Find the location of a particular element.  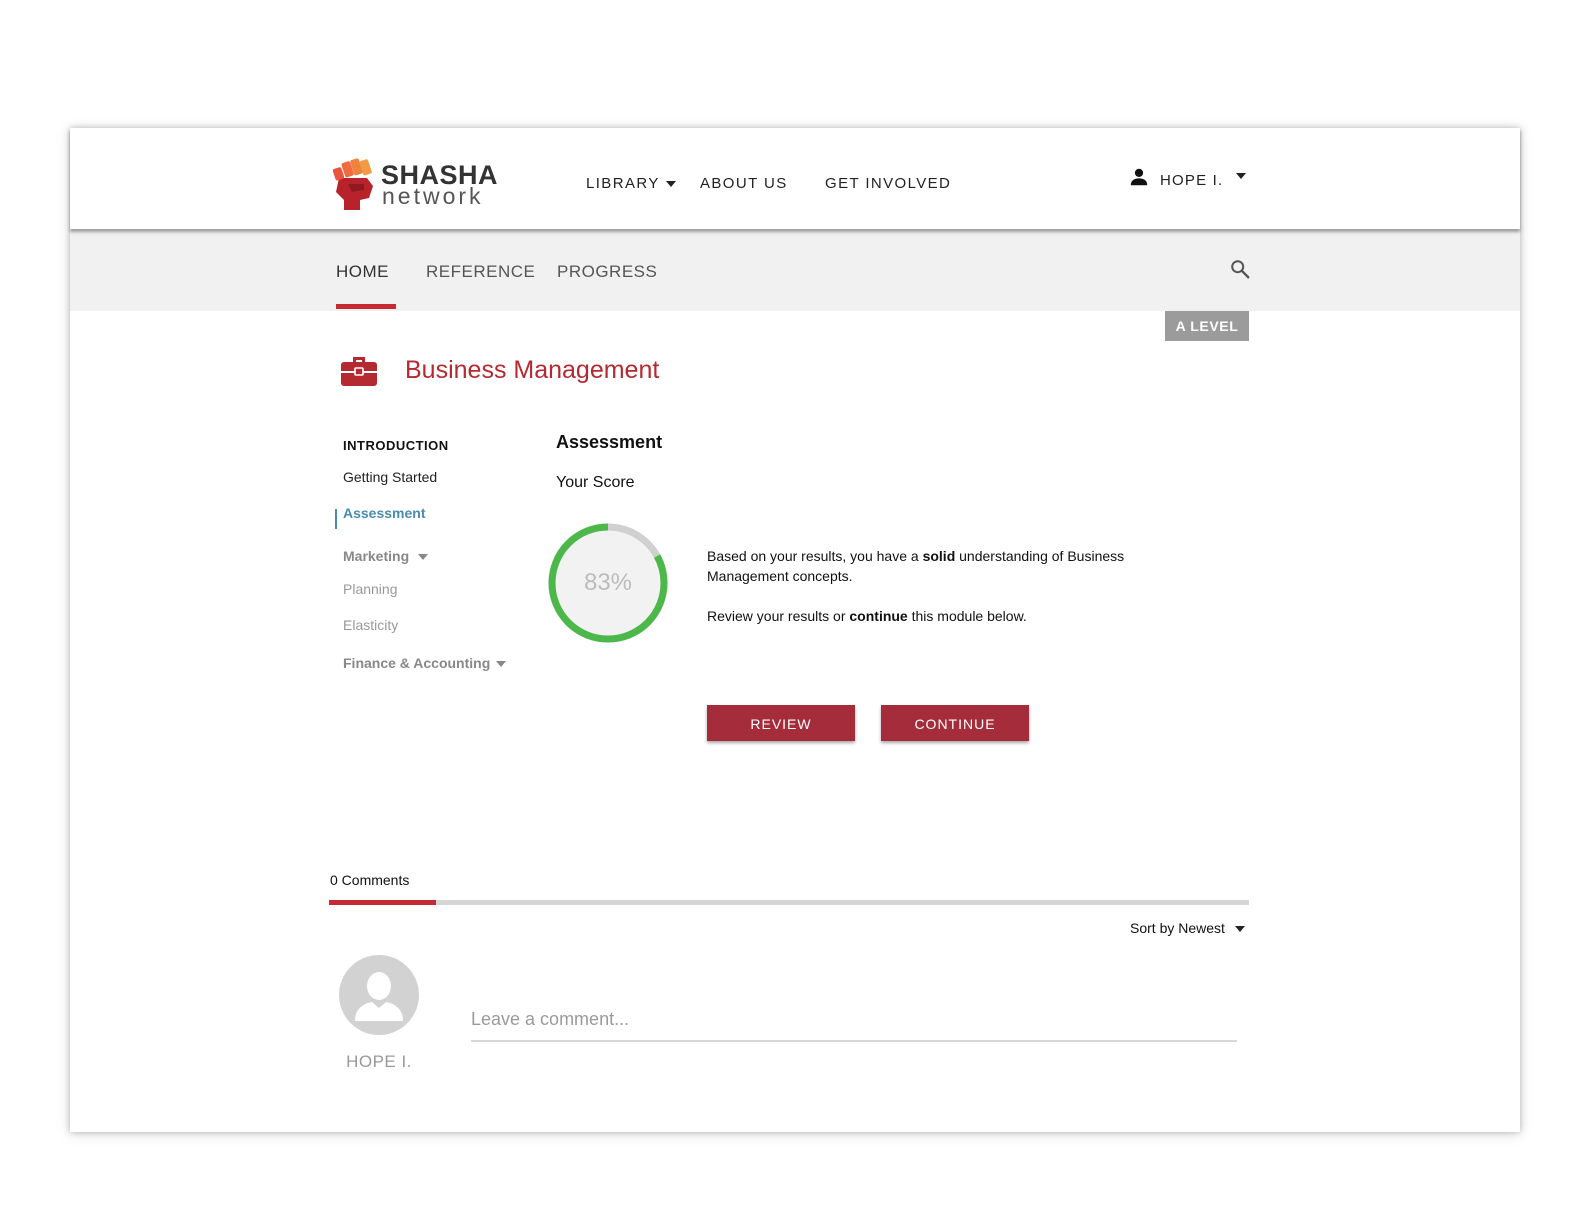

nav-library: LIBRARY is located at coordinates (631, 183).